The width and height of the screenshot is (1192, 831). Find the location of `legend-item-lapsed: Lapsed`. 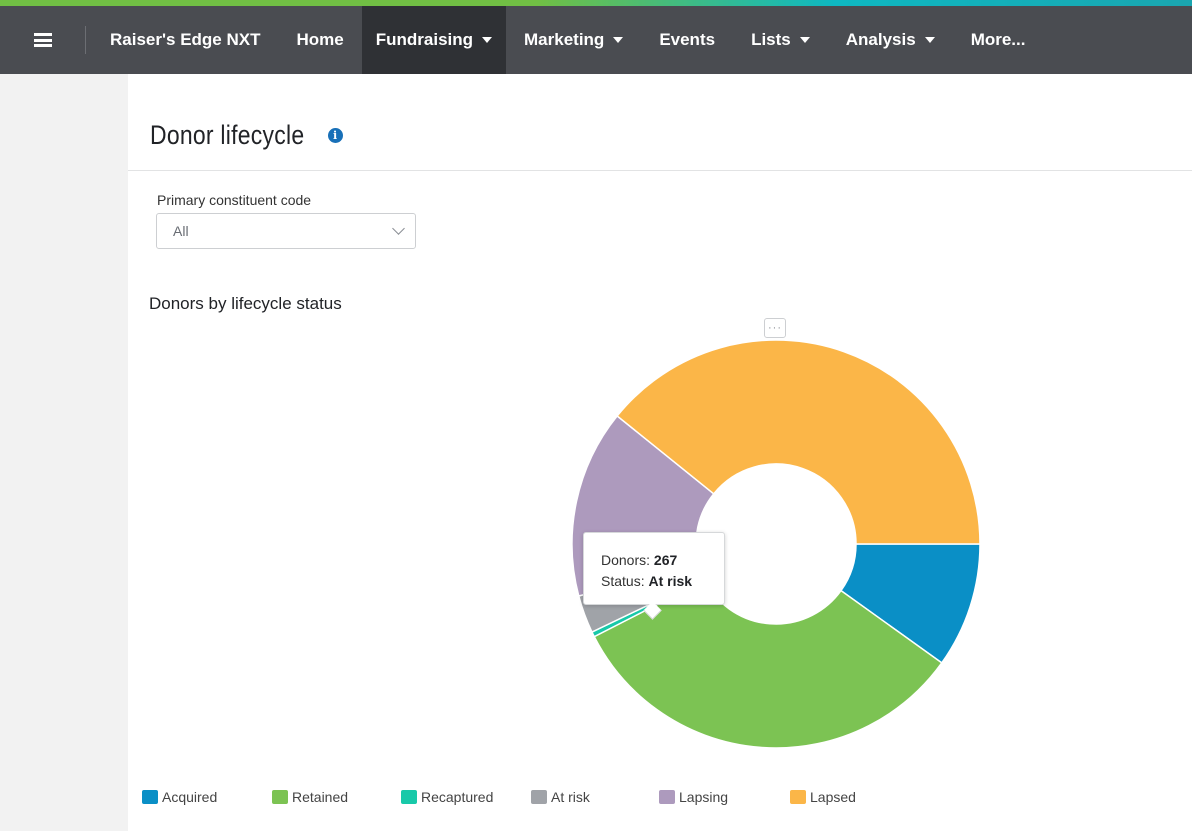

legend-item-lapsed: Lapsed is located at coordinates (823, 797).